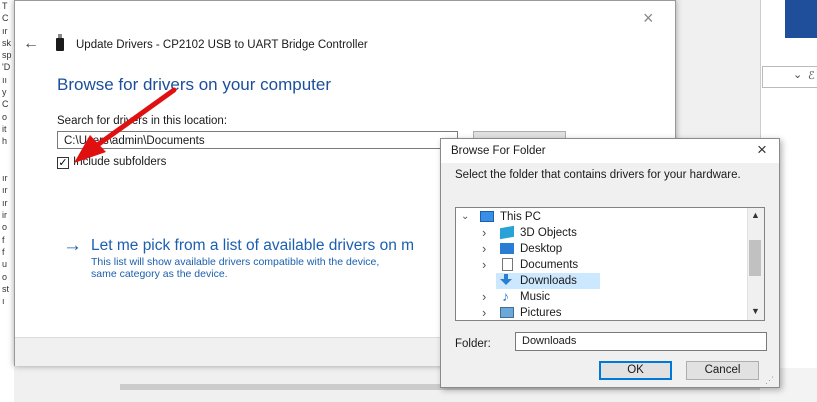 This screenshot has height=402, width=817. I want to click on tree-item-label: Documents, so click(549, 265).